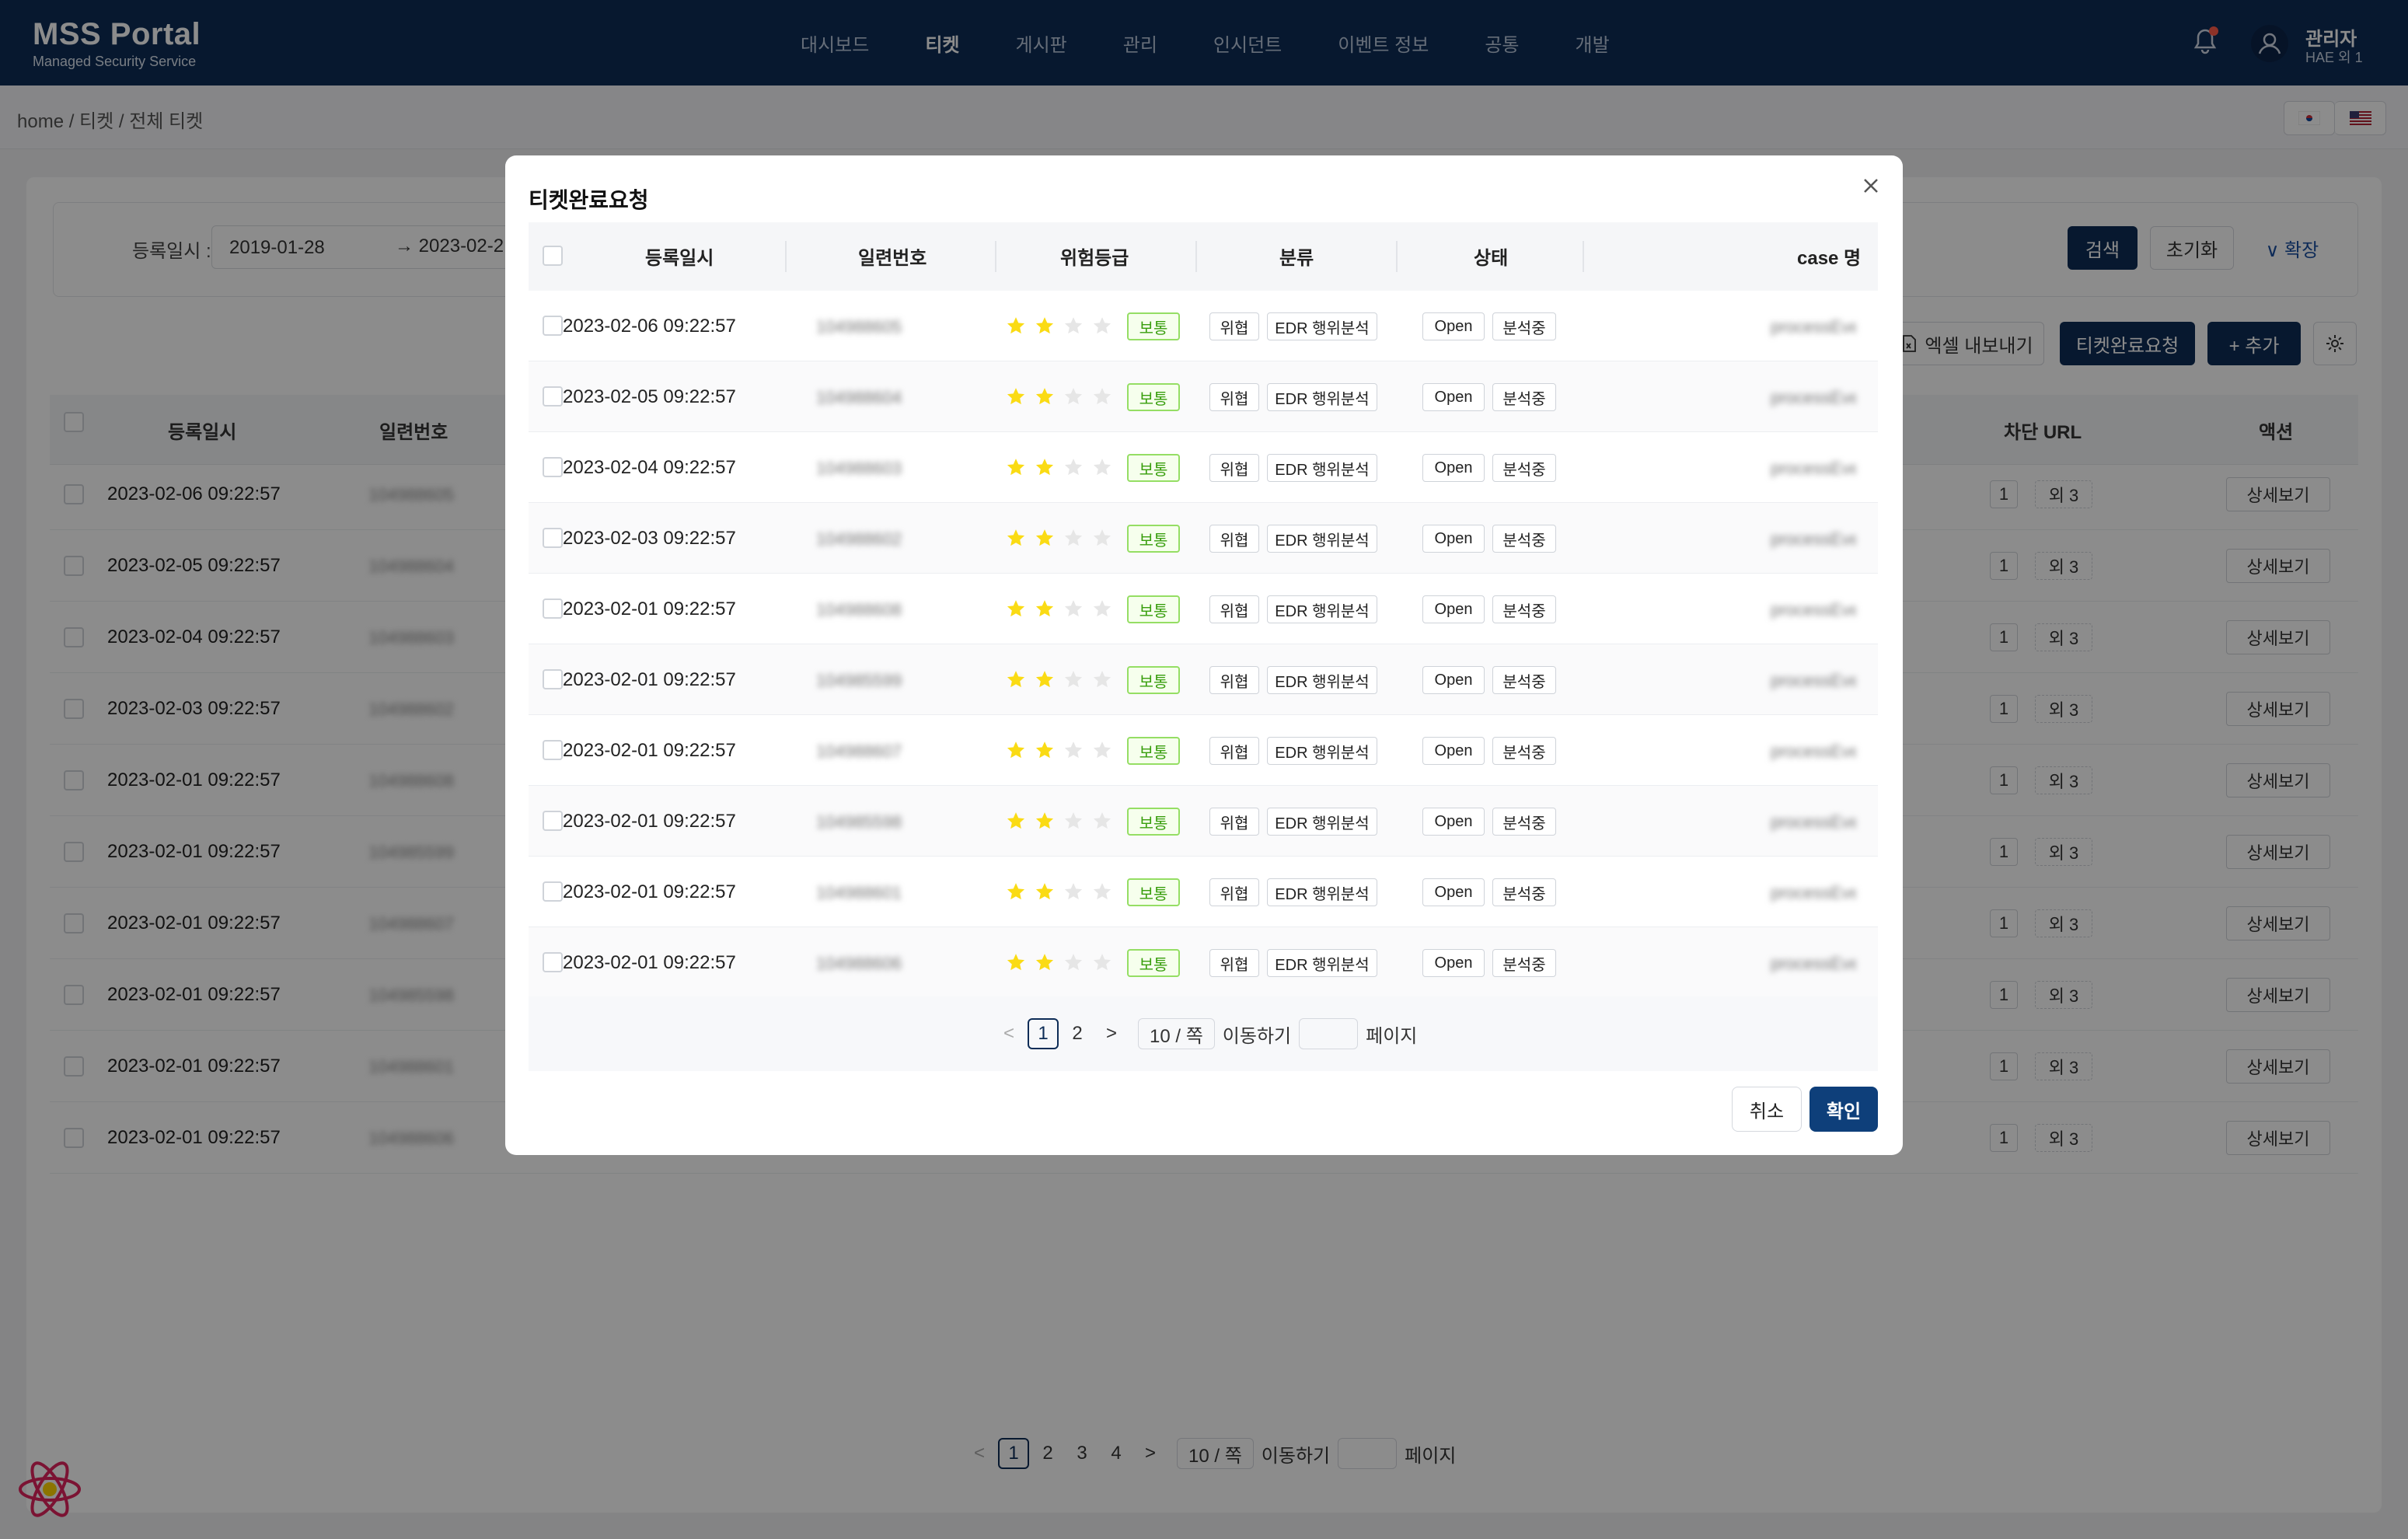 Image resolution: width=2408 pixels, height=1539 pixels. Describe the element at coordinates (1829, 256) in the screenshot. I see `modal-col-case: case 명` at that location.